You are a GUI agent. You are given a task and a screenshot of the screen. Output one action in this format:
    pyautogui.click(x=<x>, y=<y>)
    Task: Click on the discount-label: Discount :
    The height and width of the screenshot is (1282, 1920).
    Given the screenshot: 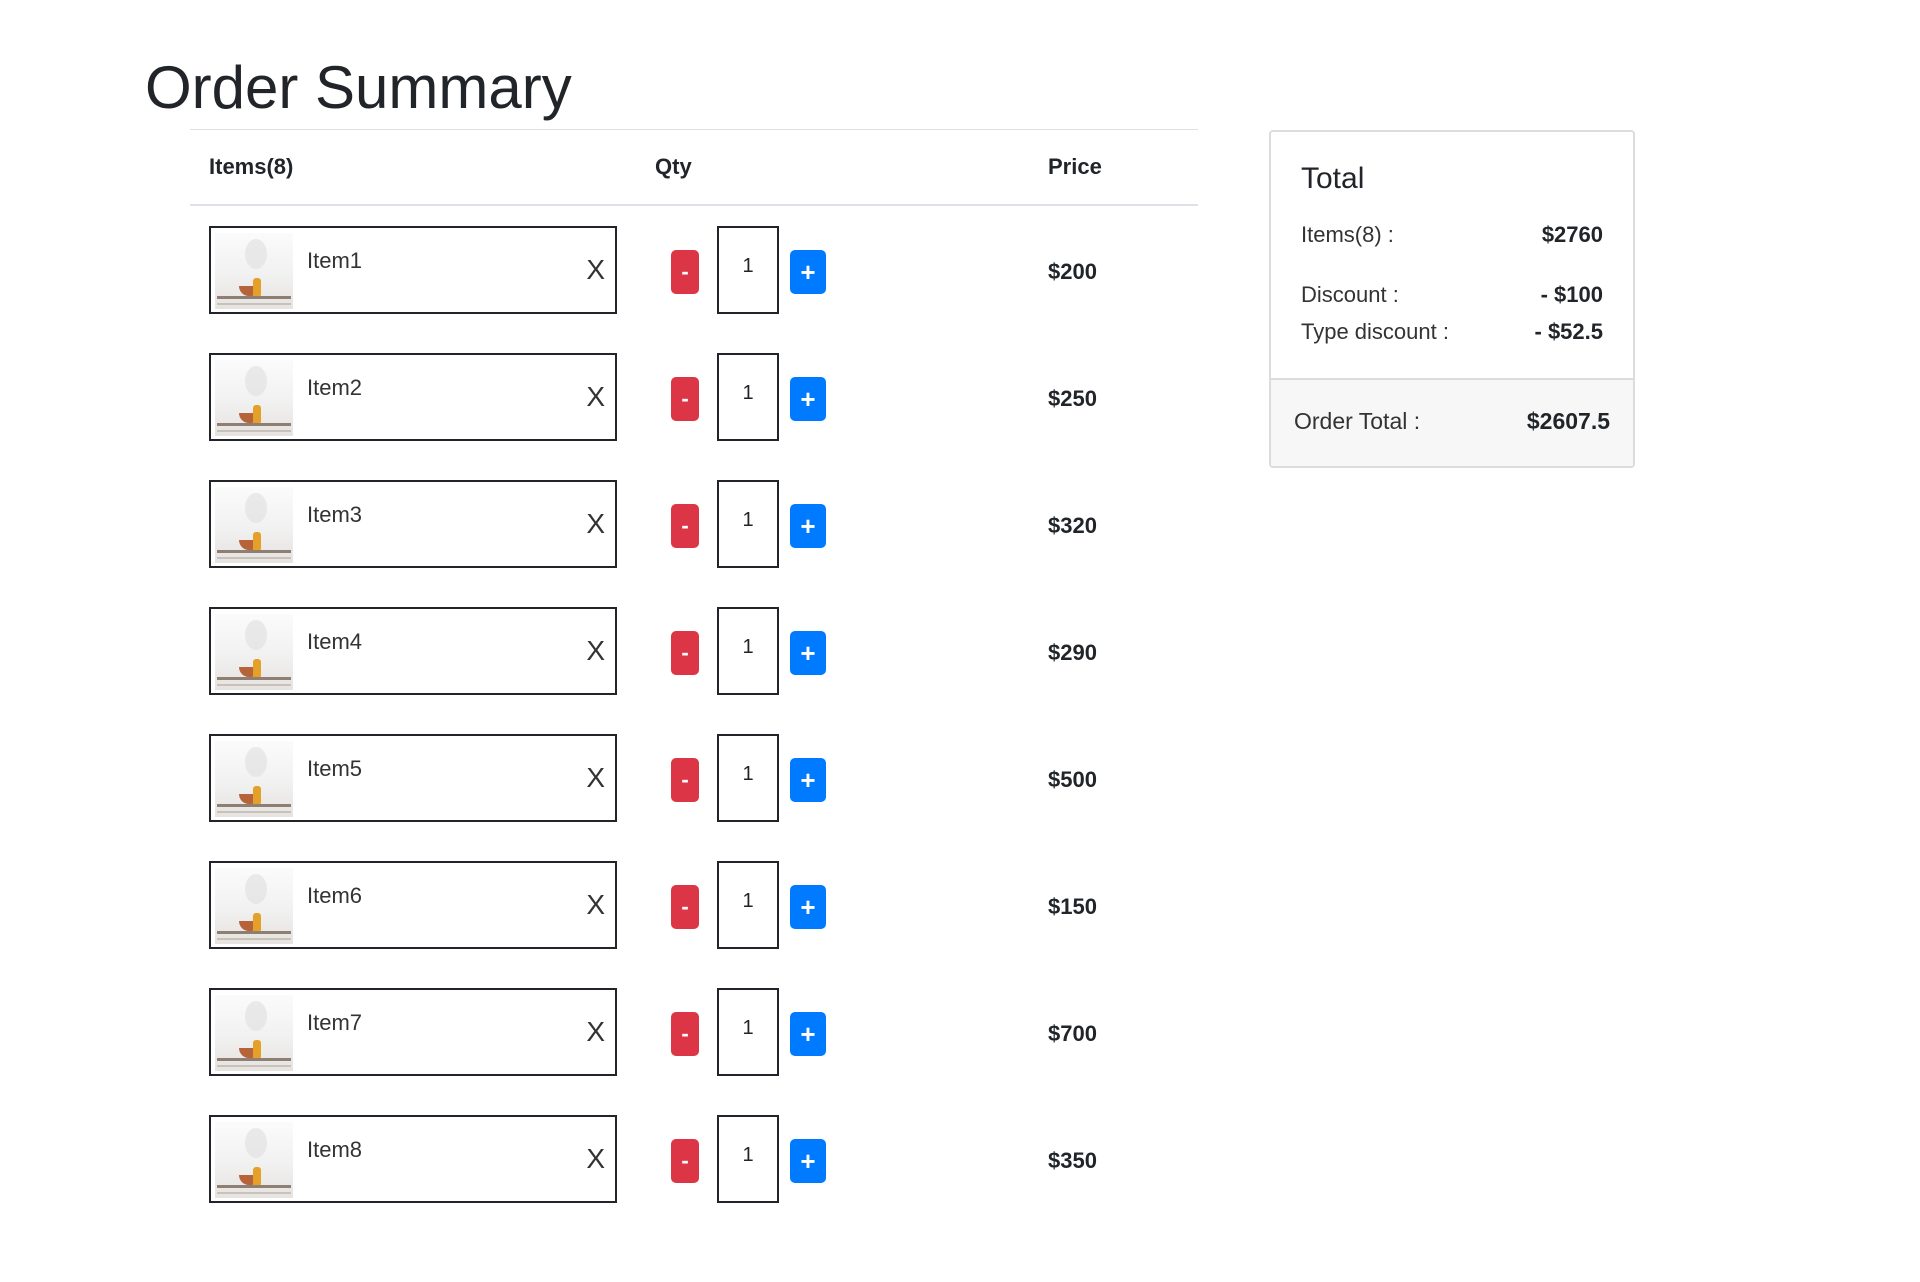 What is the action you would take?
    pyautogui.click(x=1350, y=294)
    